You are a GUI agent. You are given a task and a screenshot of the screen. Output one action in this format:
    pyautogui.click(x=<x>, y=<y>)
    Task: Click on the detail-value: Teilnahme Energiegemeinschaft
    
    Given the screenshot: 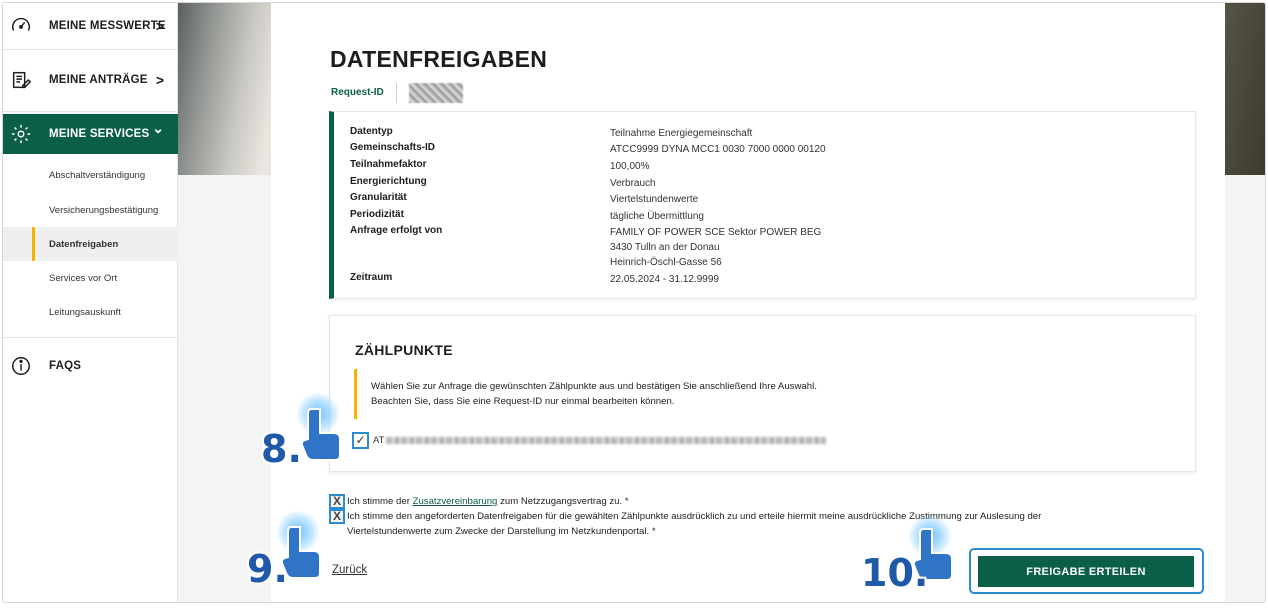 What is the action you would take?
    pyautogui.click(x=681, y=133)
    